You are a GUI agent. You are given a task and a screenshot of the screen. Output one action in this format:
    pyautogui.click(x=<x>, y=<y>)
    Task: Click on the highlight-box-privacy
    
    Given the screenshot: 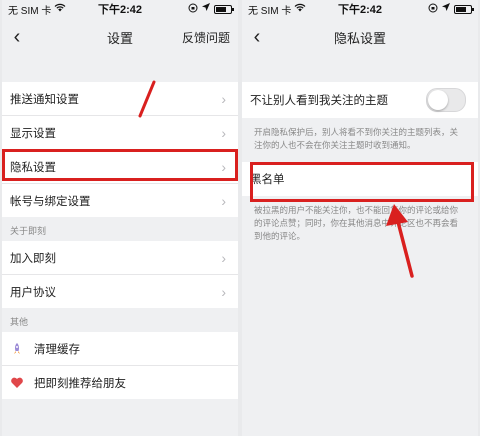 What is the action you would take?
    pyautogui.click(x=120, y=165)
    